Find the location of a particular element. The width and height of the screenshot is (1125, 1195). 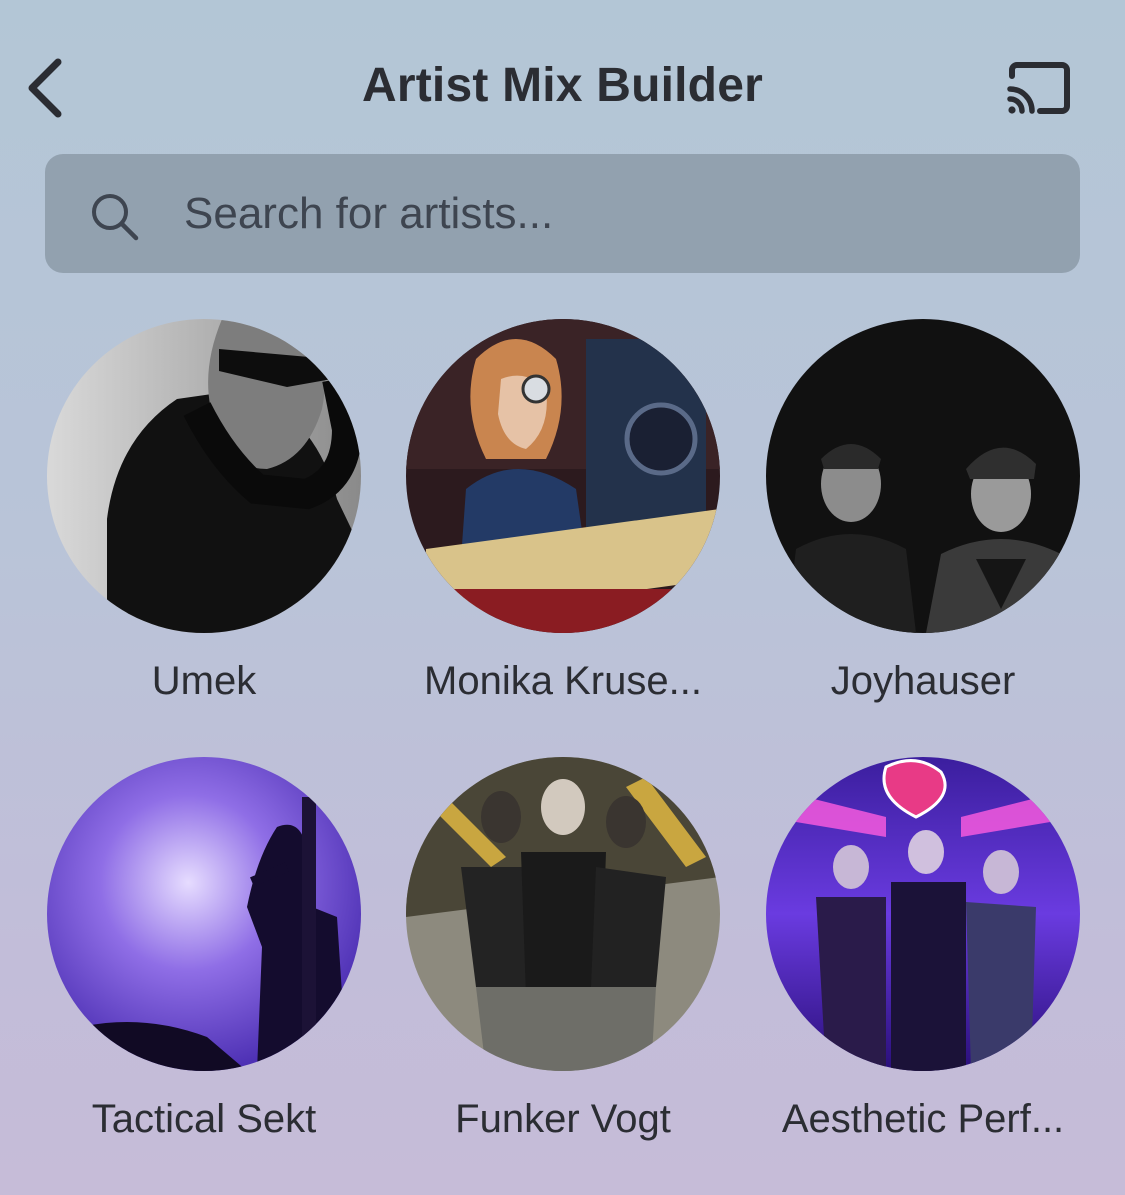

search-icon is located at coordinates (115, 217).